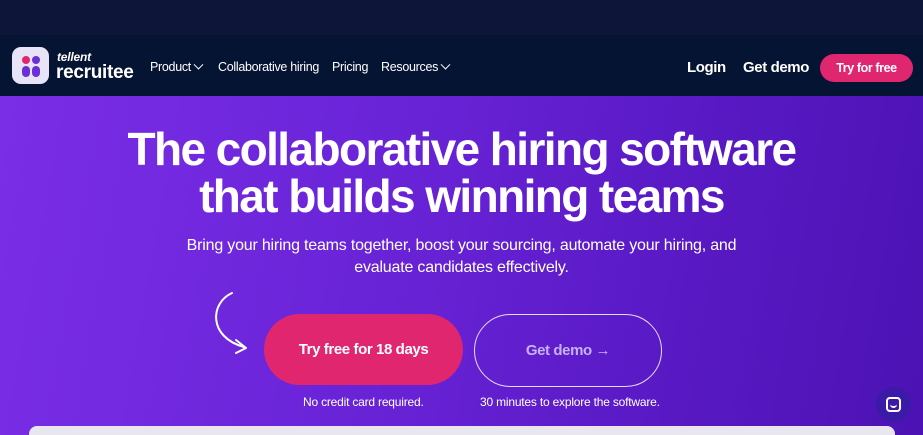 Image resolution: width=923 pixels, height=435 pixels. Describe the element at coordinates (363, 349) in the screenshot. I see `try-free-button: Try free for 18 days` at that location.